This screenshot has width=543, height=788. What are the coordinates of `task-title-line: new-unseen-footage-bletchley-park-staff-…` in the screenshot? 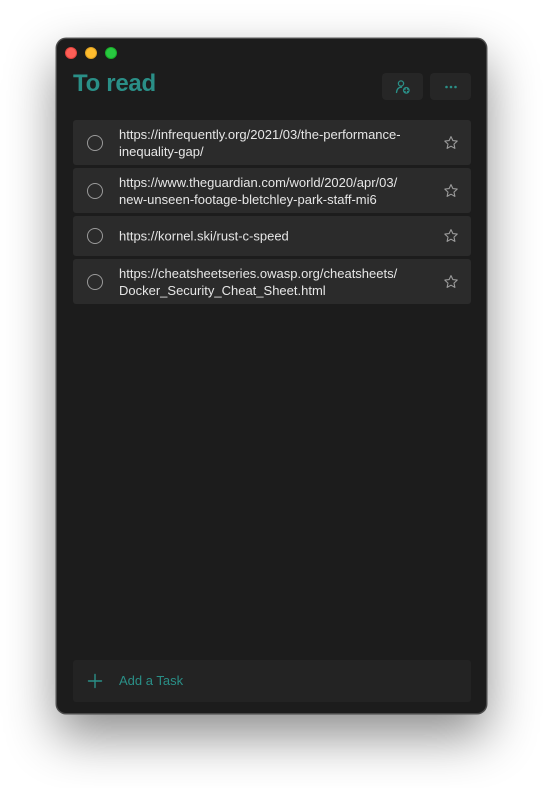 It's located at (248, 199).